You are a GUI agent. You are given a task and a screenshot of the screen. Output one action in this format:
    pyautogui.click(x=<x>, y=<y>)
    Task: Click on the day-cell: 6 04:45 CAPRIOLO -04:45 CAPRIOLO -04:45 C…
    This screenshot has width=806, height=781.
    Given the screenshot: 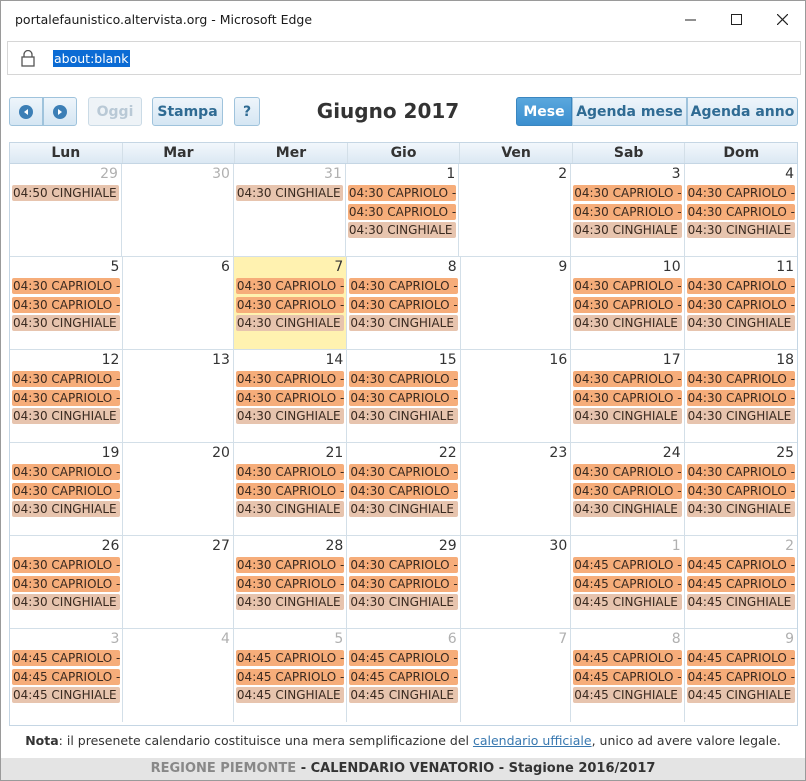 What is the action you would take?
    pyautogui.click(x=404, y=675)
    